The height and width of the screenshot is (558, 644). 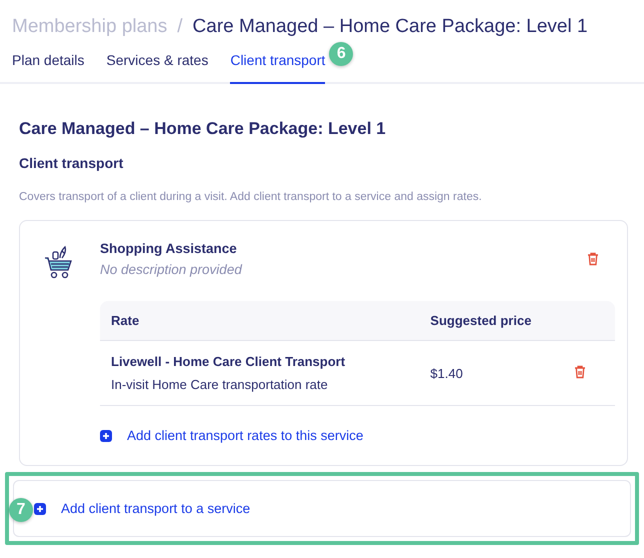 I want to click on breadcrumb-current: Care Managed – Home Care Package: Level 1, so click(x=390, y=27).